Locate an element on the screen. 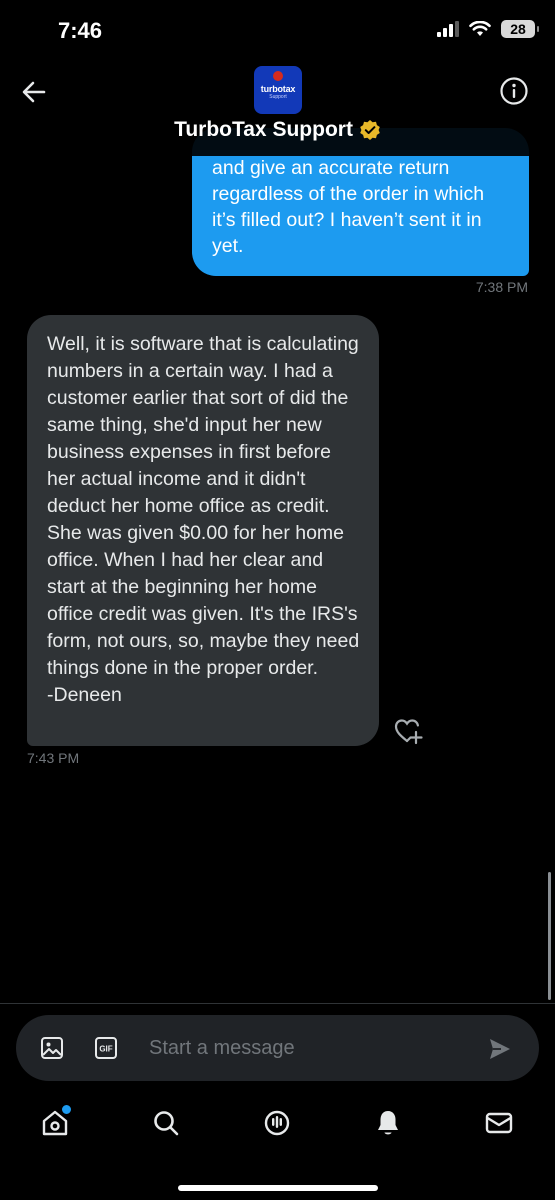  bottom-tab-bar is located at coordinates (277, 1130).